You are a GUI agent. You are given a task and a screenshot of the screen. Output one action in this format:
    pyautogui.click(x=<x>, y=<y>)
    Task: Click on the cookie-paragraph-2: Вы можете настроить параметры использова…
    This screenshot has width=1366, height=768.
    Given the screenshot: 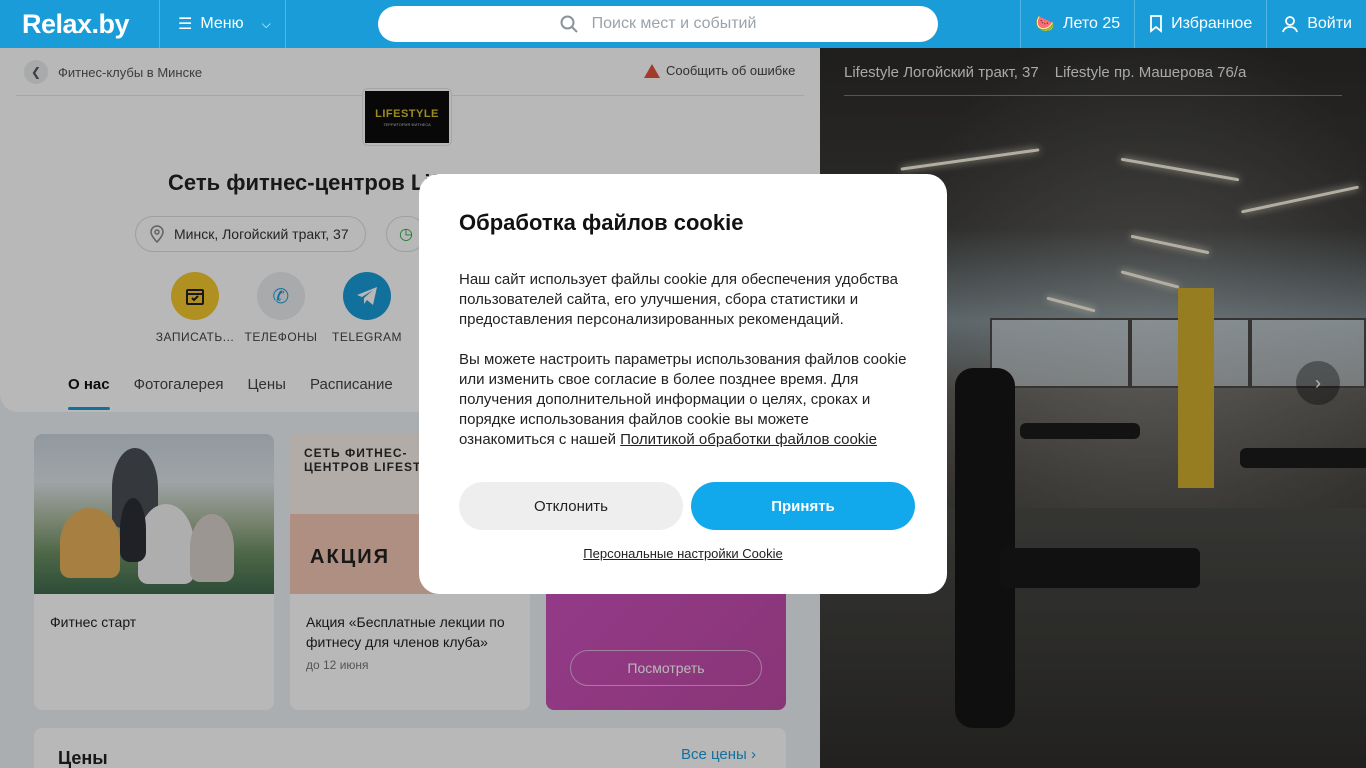 What is the action you would take?
    pyautogui.click(x=683, y=400)
    